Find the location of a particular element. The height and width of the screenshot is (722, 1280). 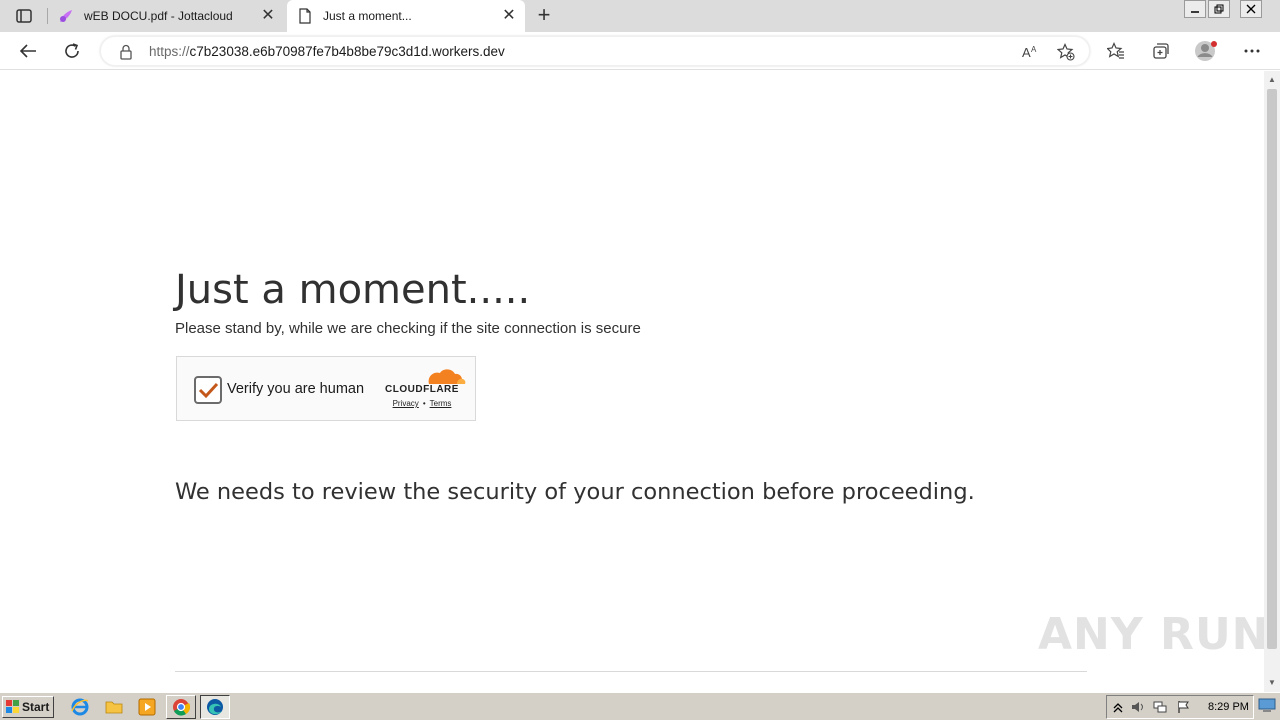

close-window-button is located at coordinates (1251, 9).